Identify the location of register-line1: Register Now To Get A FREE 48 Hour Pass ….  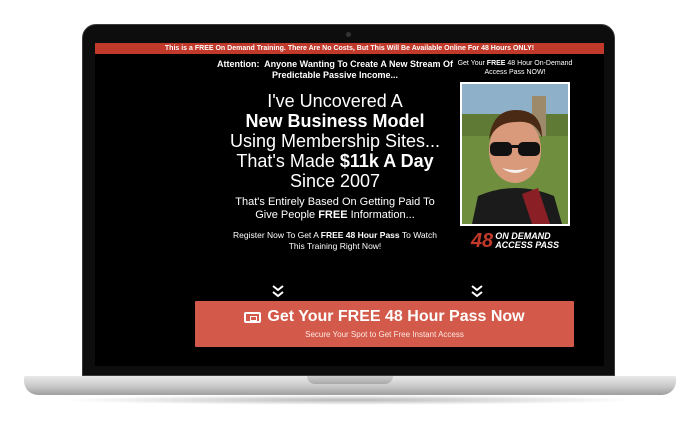
(335, 235).